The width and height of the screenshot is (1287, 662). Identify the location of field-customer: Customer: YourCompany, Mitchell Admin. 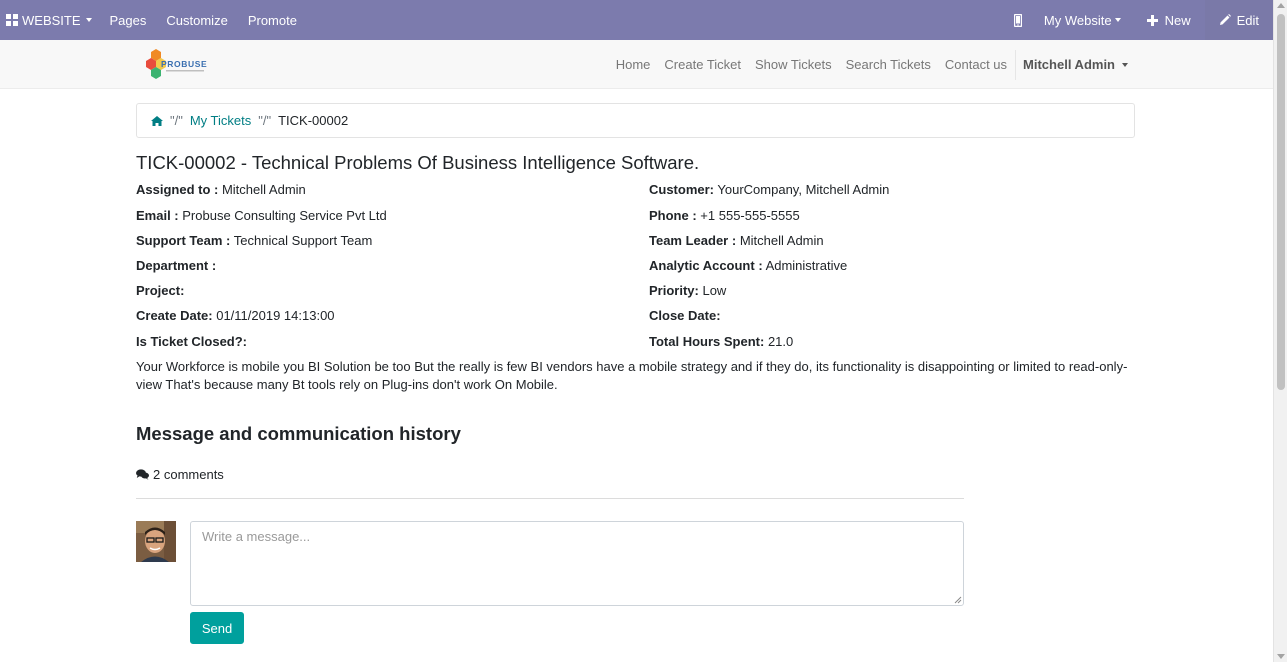
(769, 189).